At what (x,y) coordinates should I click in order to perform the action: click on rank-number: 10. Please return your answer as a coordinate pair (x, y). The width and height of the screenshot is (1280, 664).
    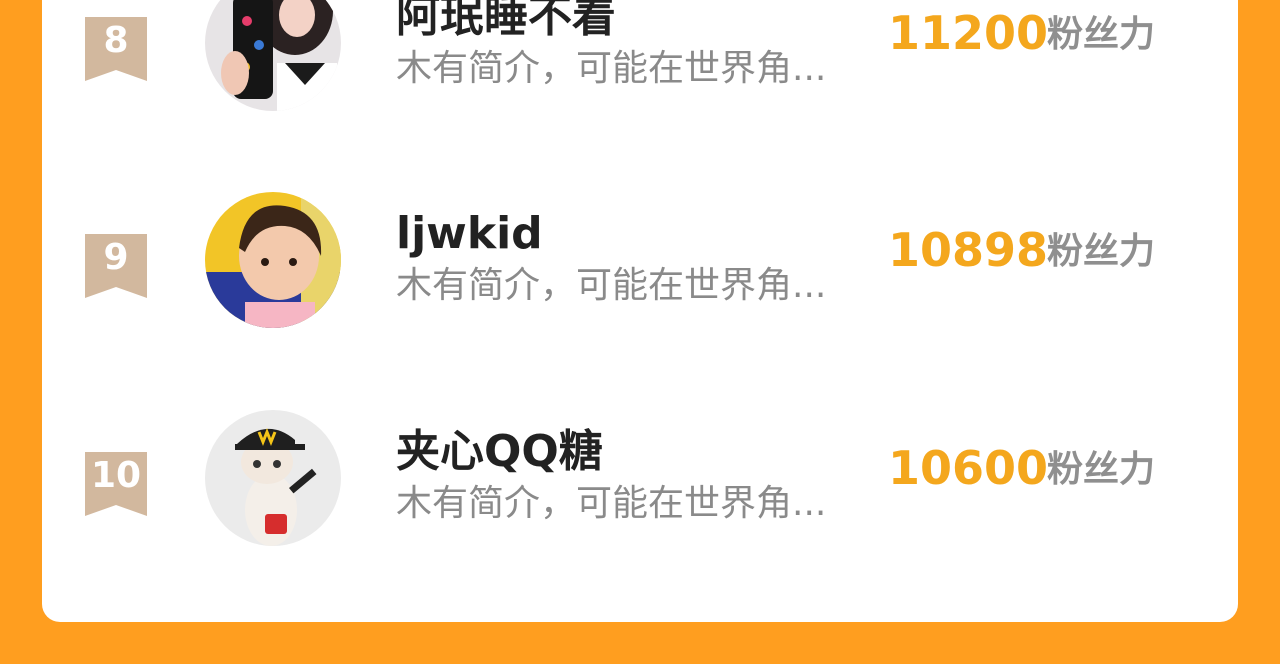
    Looking at the image, I should click on (116, 475).